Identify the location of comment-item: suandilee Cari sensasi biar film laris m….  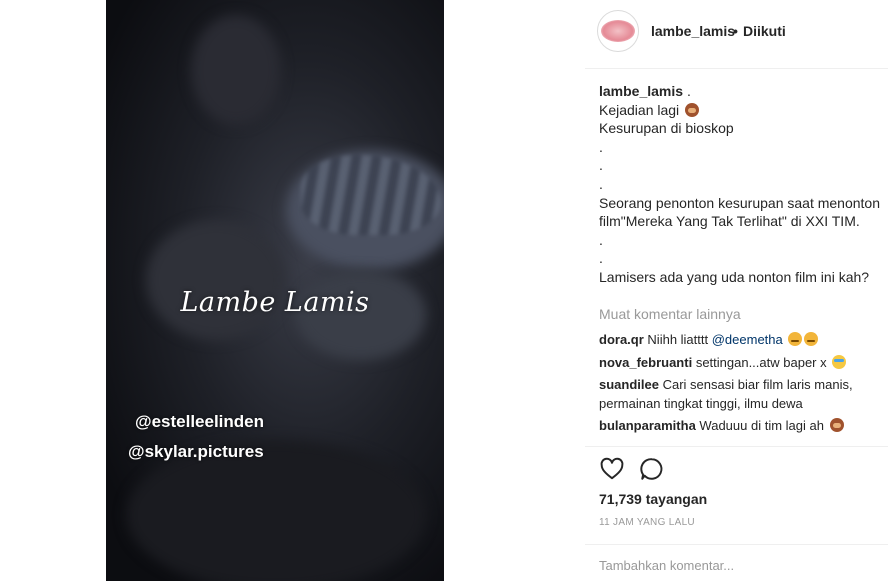
(741, 394).